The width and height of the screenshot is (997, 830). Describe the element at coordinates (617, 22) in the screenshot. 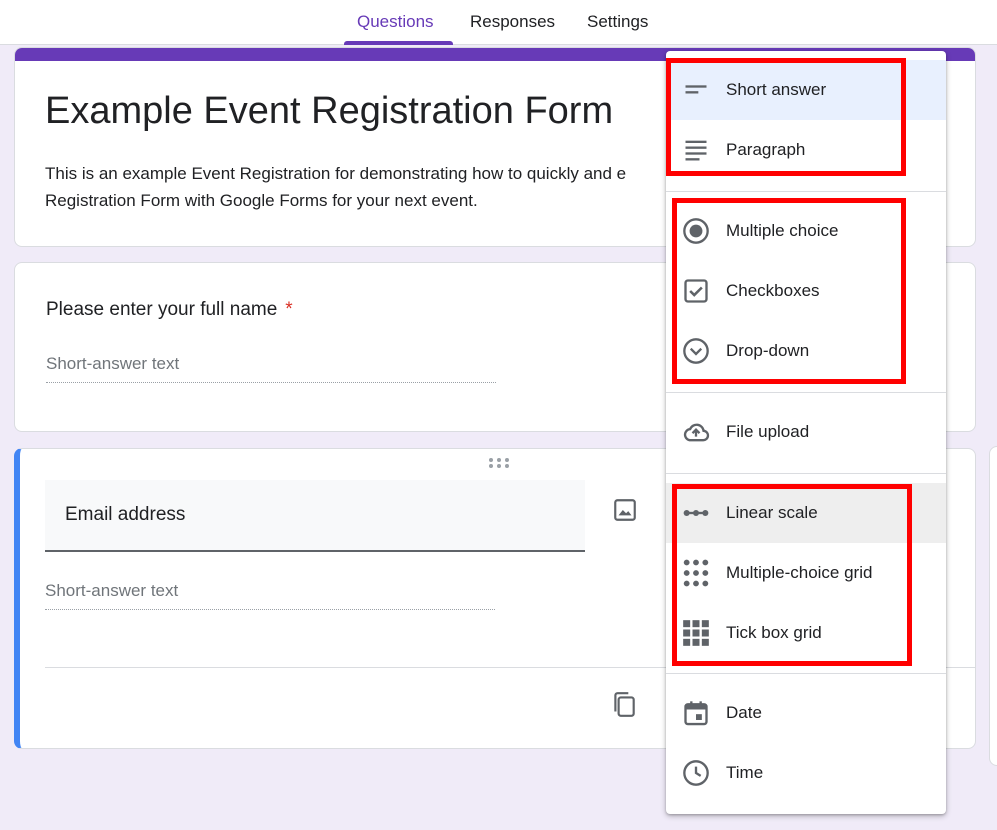

I see `tab-settings: Settings` at that location.